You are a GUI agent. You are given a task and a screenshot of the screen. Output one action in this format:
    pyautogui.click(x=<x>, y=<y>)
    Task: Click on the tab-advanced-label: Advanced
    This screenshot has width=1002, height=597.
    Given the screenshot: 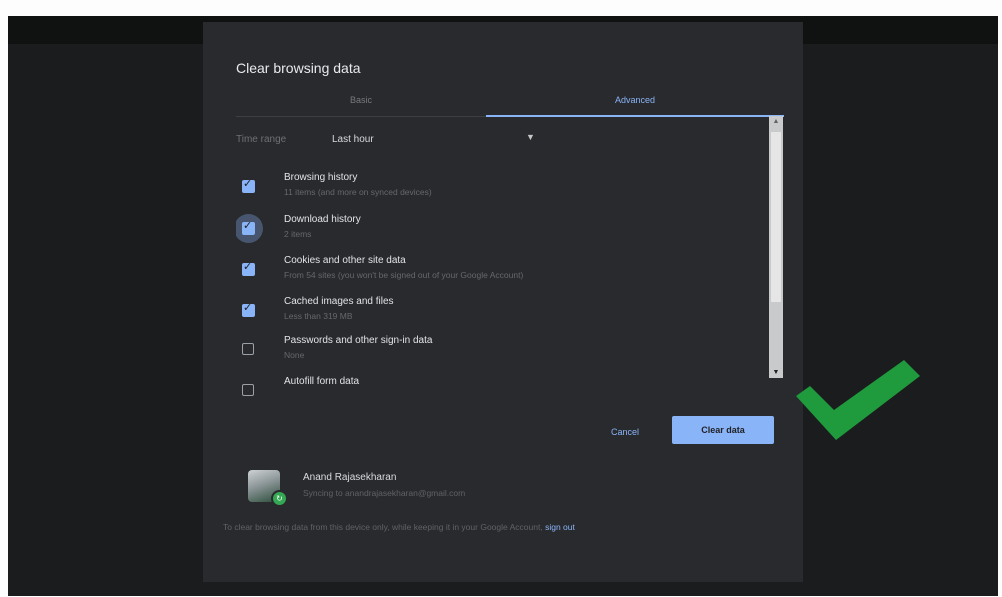 What is the action you would take?
    pyautogui.click(x=635, y=100)
    